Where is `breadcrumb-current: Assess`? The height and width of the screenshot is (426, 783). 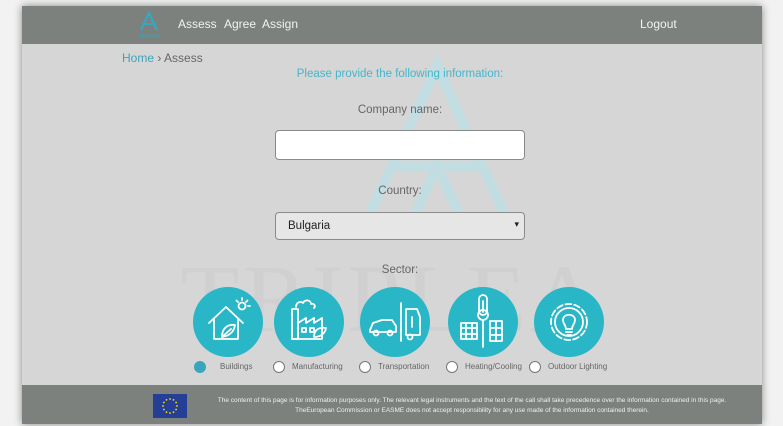
breadcrumb-current: Assess is located at coordinates (183, 58).